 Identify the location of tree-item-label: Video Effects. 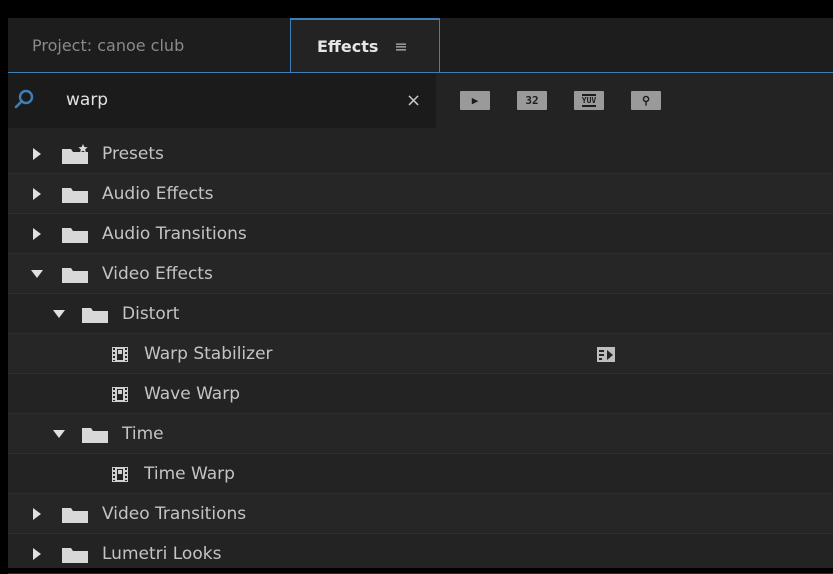
(157, 273).